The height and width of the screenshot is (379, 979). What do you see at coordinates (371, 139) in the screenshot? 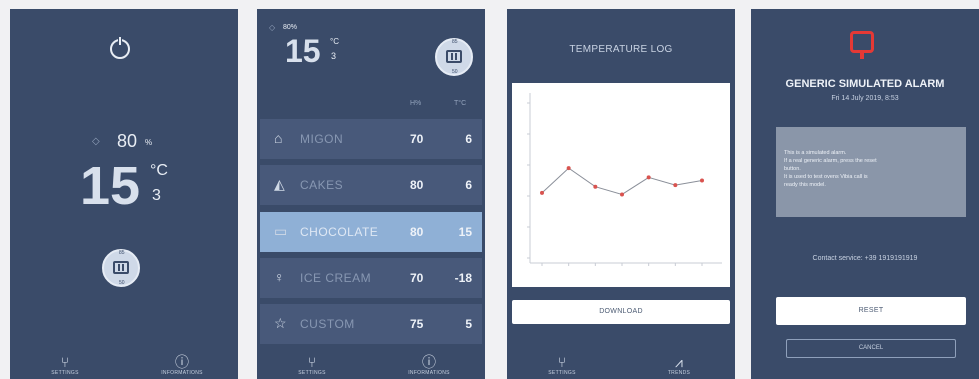
I see `recipe-row-migon: ⌂ MIGON 70 6` at bounding box center [371, 139].